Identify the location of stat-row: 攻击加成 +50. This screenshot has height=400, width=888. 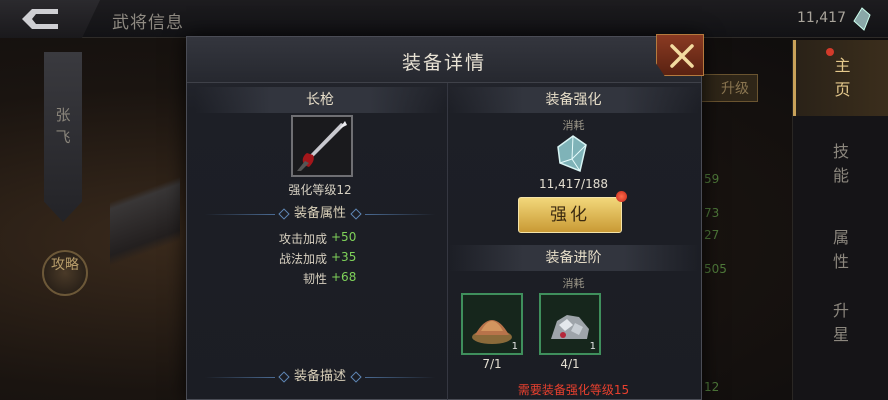
(317, 238).